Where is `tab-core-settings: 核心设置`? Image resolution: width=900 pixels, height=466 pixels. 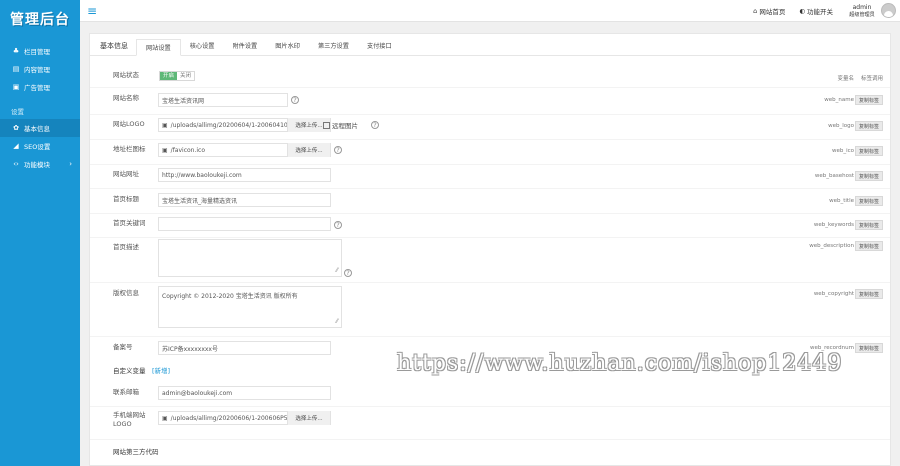
tab-core-settings: 核心设置 is located at coordinates (202, 46).